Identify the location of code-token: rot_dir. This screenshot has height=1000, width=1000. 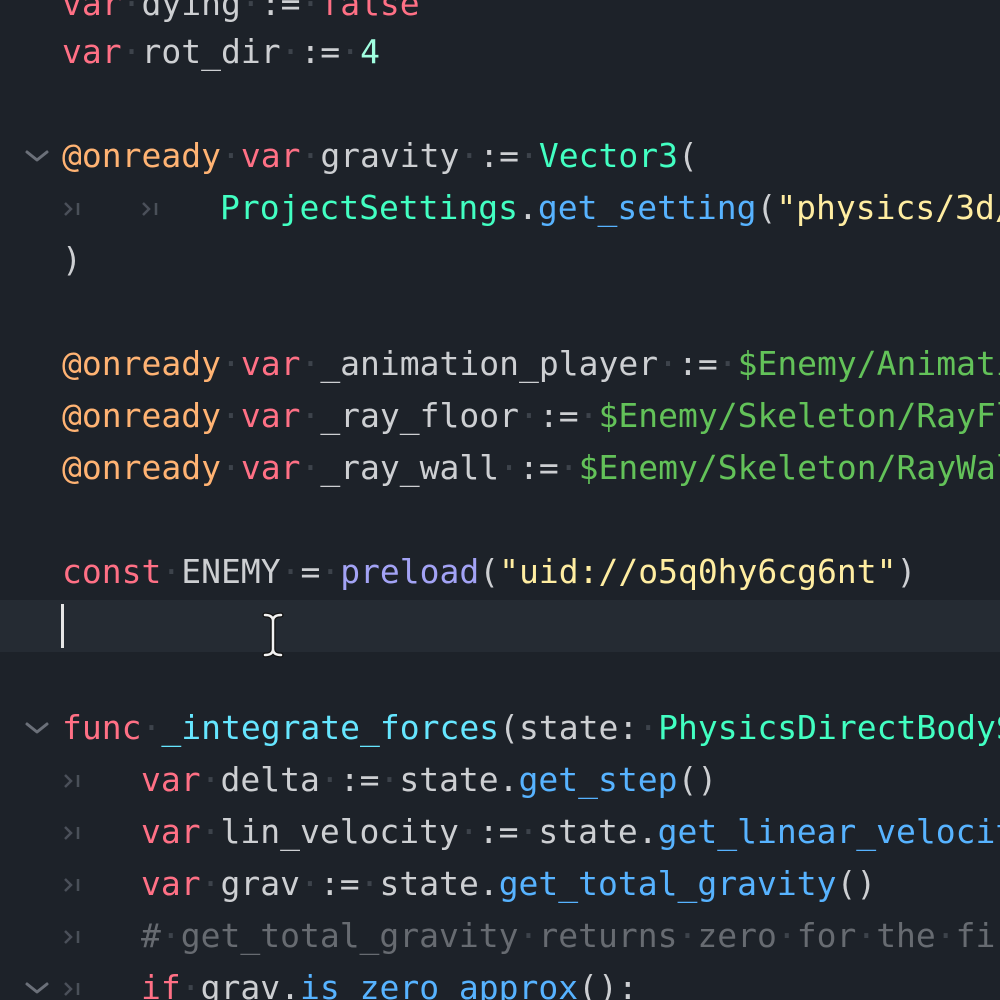
(211, 51).